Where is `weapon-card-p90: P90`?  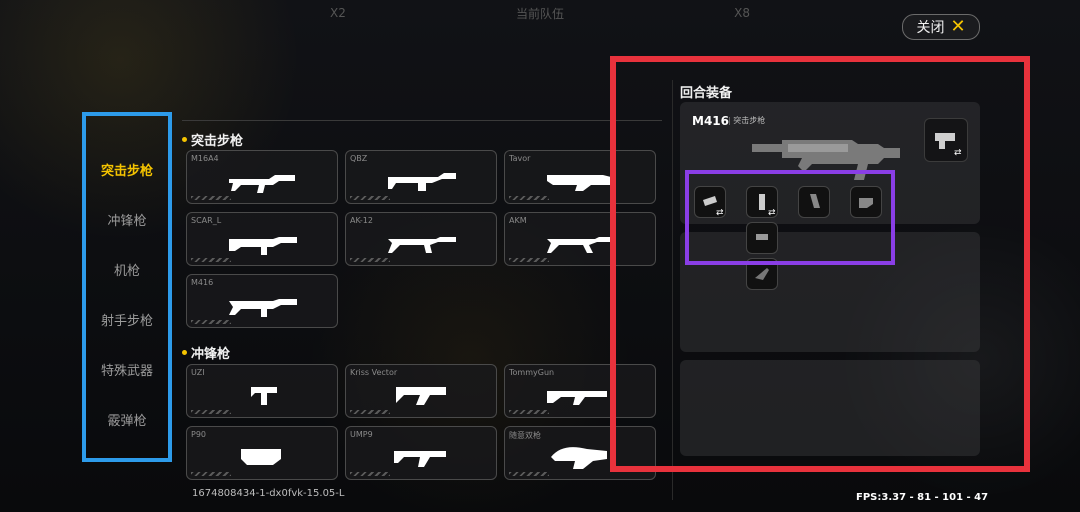
weapon-card-p90: P90 is located at coordinates (262, 453).